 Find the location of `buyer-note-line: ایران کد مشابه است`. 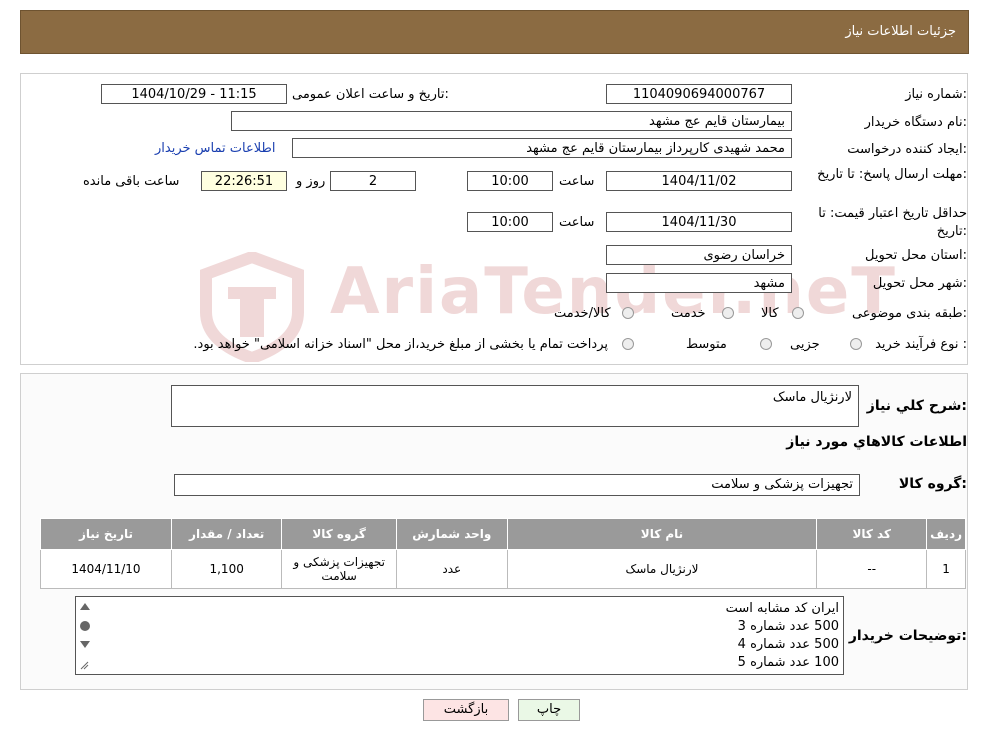

buyer-note-line: ایران کد مشابه است is located at coordinates (782, 608).